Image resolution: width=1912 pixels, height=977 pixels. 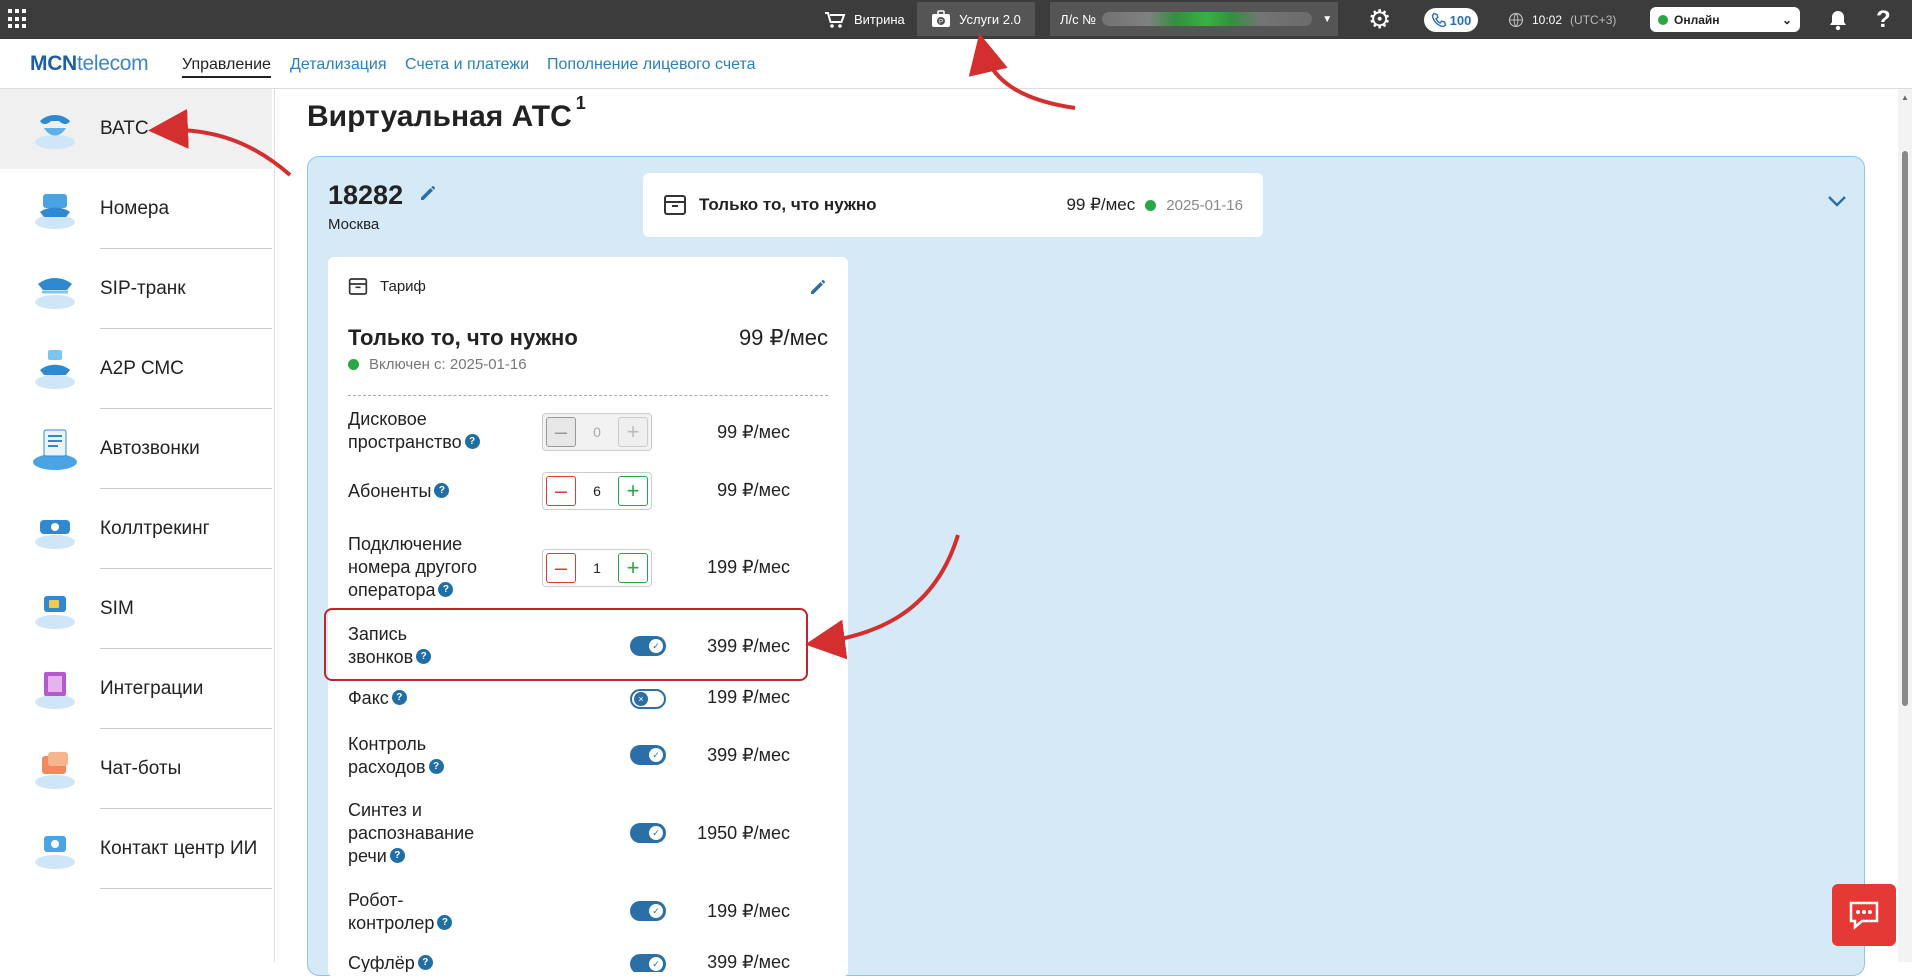 I want to click on services-bag-icon: P, so click(x=941, y=18).